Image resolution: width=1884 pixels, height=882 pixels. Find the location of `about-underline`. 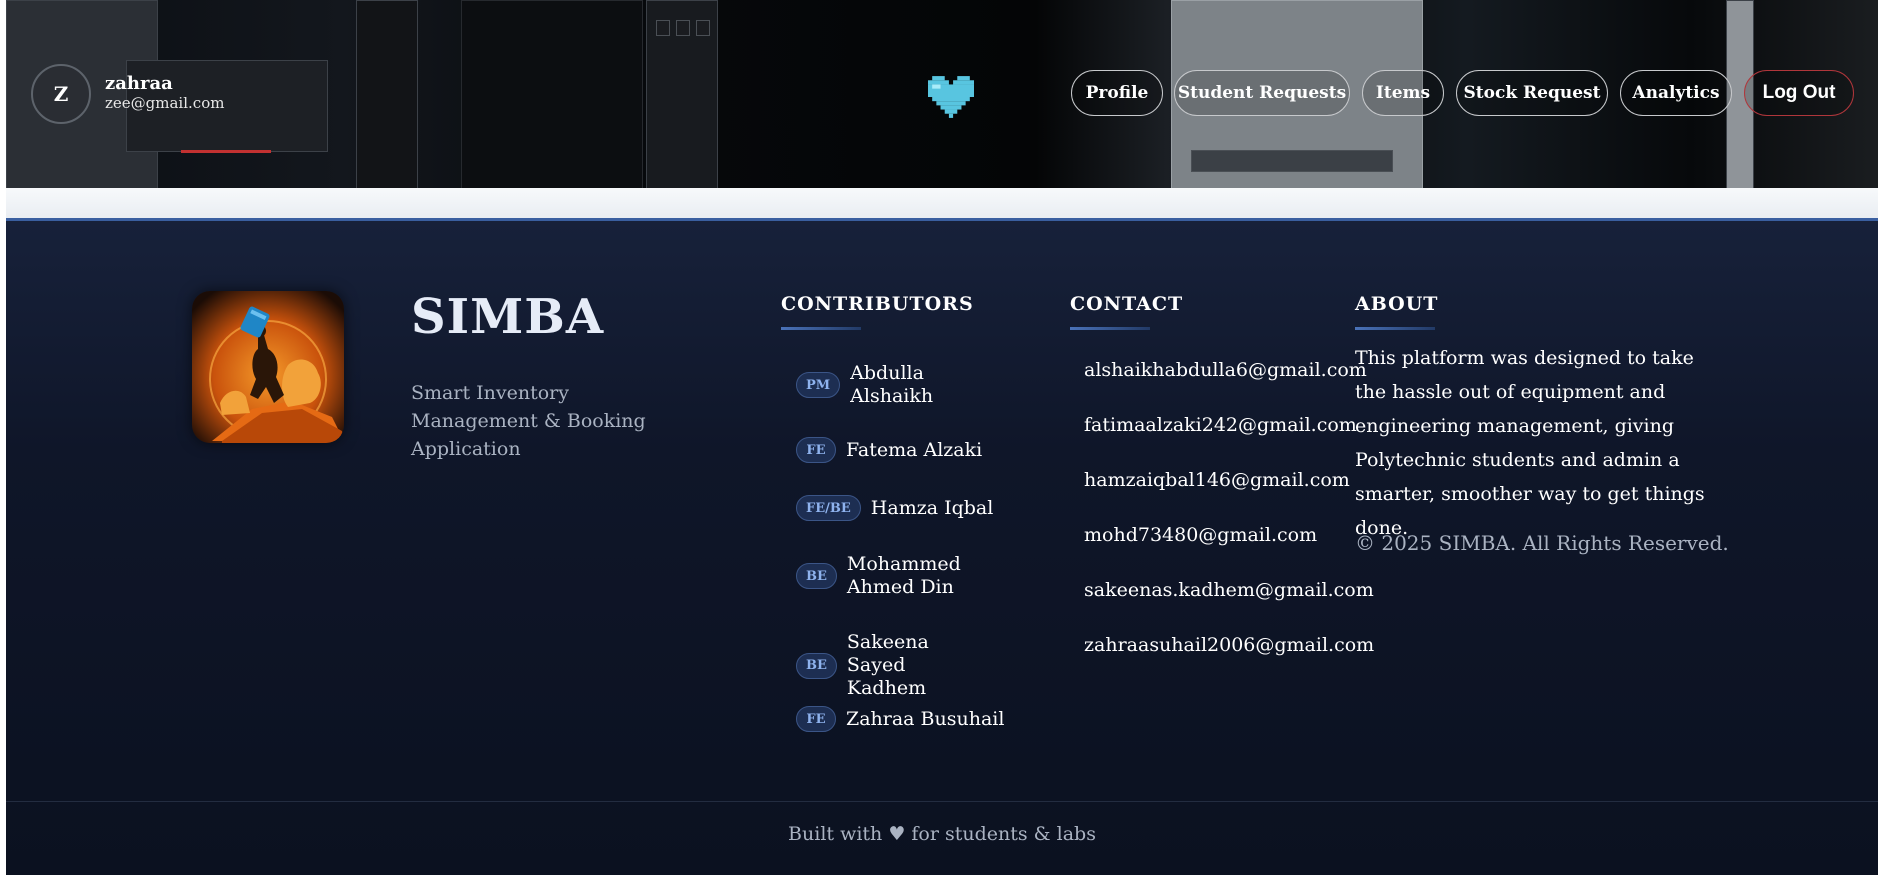

about-underline is located at coordinates (1395, 328).